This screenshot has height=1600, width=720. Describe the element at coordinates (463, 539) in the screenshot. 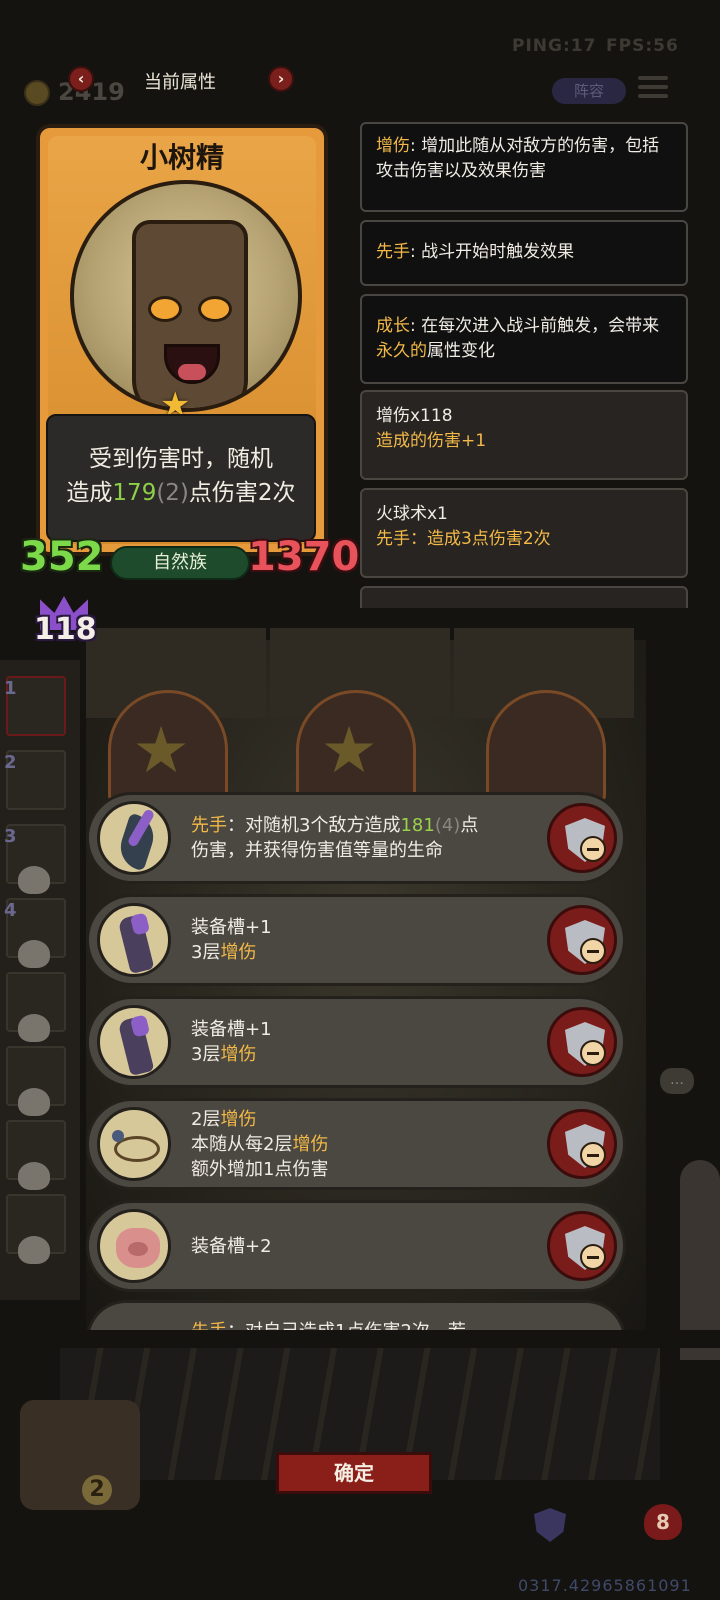

I see `buff-subtitle: 先手：造成3点伤害2次` at that location.